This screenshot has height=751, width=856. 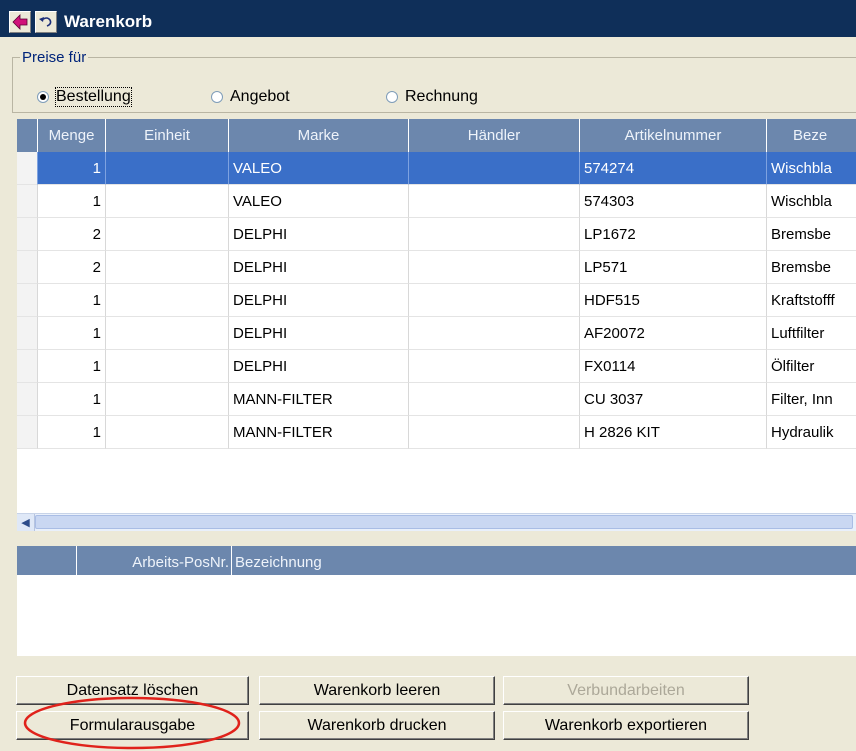 I want to click on scrollbar-thumb, so click(x=444, y=522).